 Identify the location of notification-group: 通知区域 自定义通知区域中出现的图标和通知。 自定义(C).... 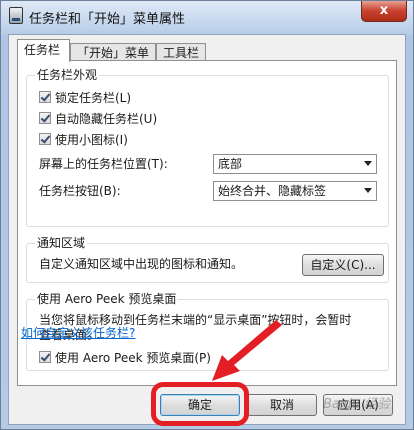
(207, 259).